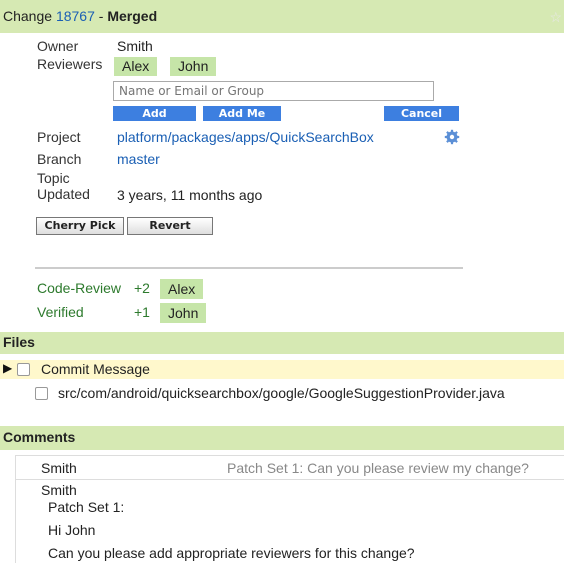 This screenshot has height=563, width=564. I want to click on project-label: Project, so click(59, 137).